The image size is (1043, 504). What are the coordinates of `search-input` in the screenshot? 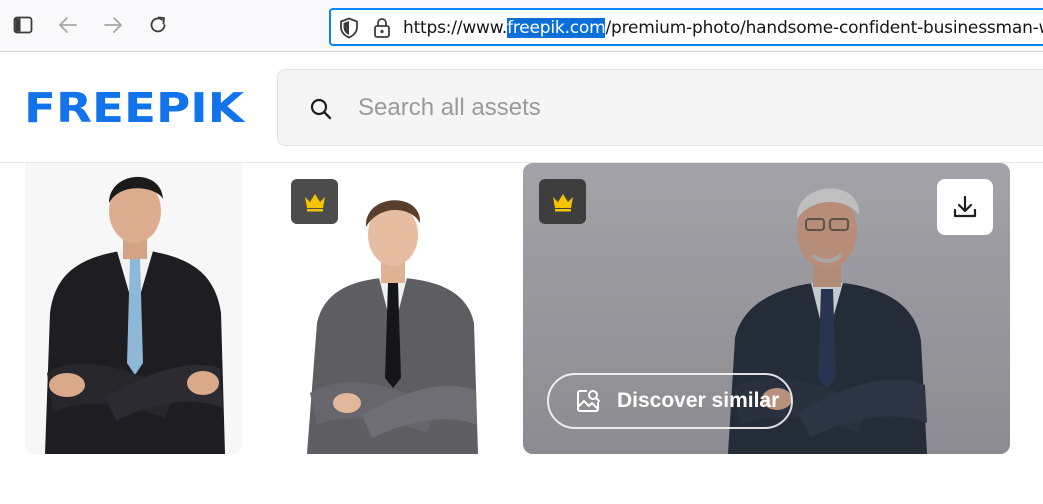 It's located at (658, 108).